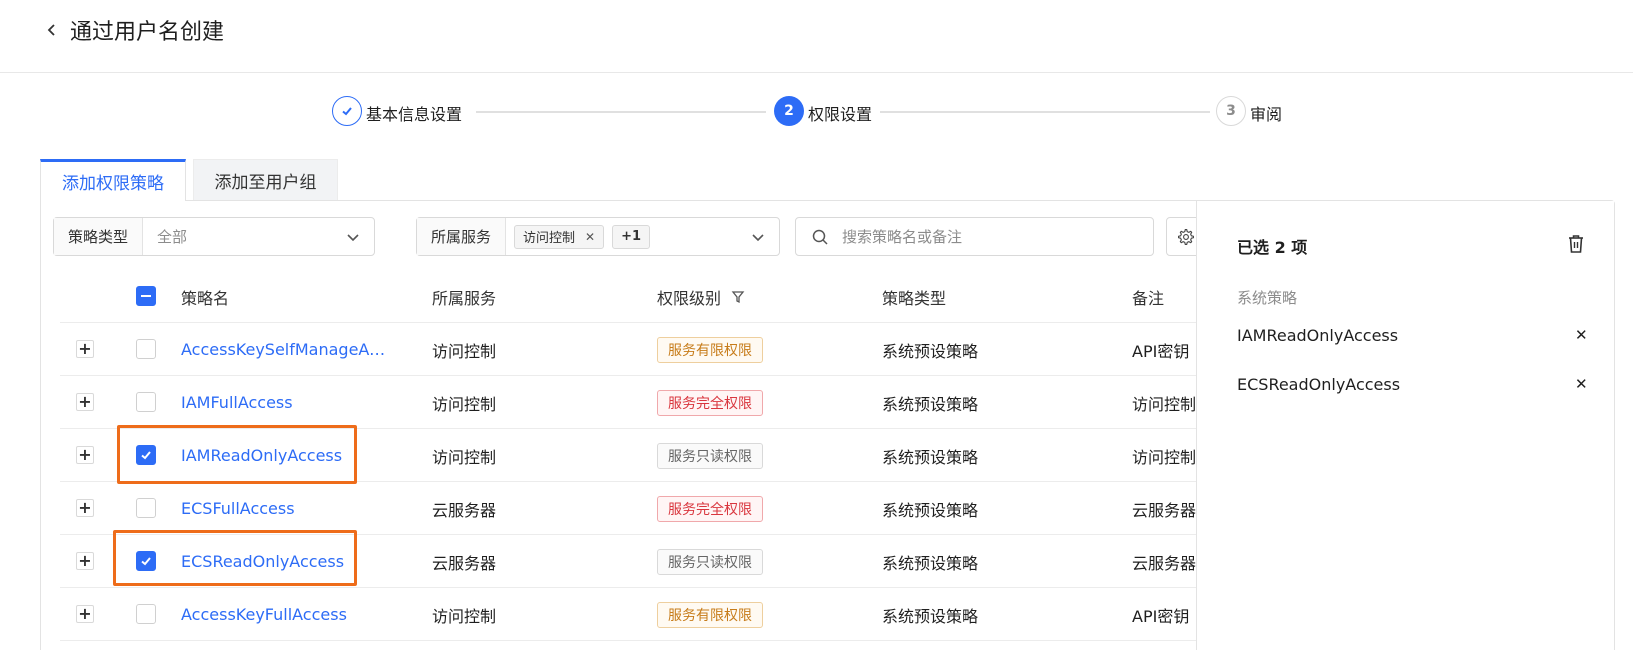 This screenshot has width=1633, height=650. I want to click on column-header-level: 权限级别, so click(701, 296).